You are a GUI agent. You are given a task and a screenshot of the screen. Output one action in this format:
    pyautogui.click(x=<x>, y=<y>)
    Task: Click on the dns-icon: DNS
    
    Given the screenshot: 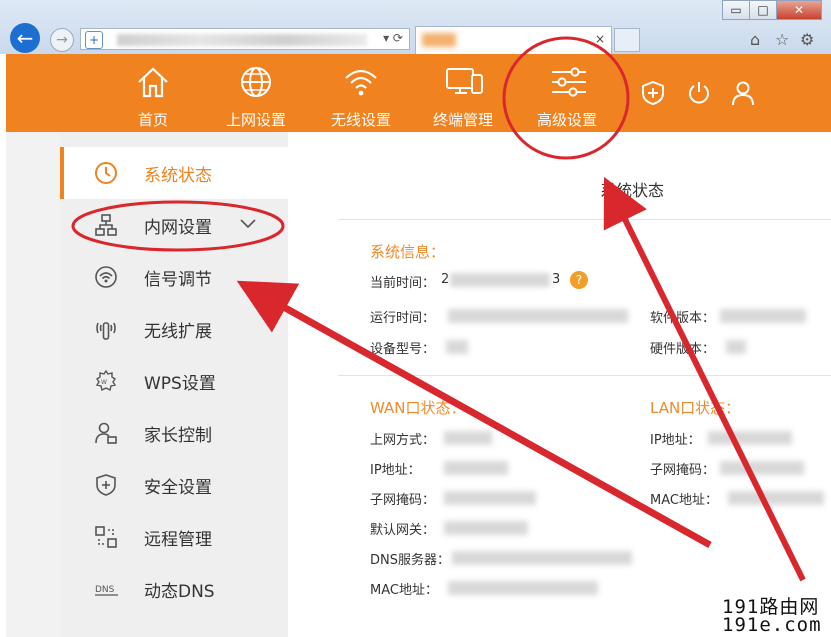 What is the action you would take?
    pyautogui.click(x=106, y=590)
    